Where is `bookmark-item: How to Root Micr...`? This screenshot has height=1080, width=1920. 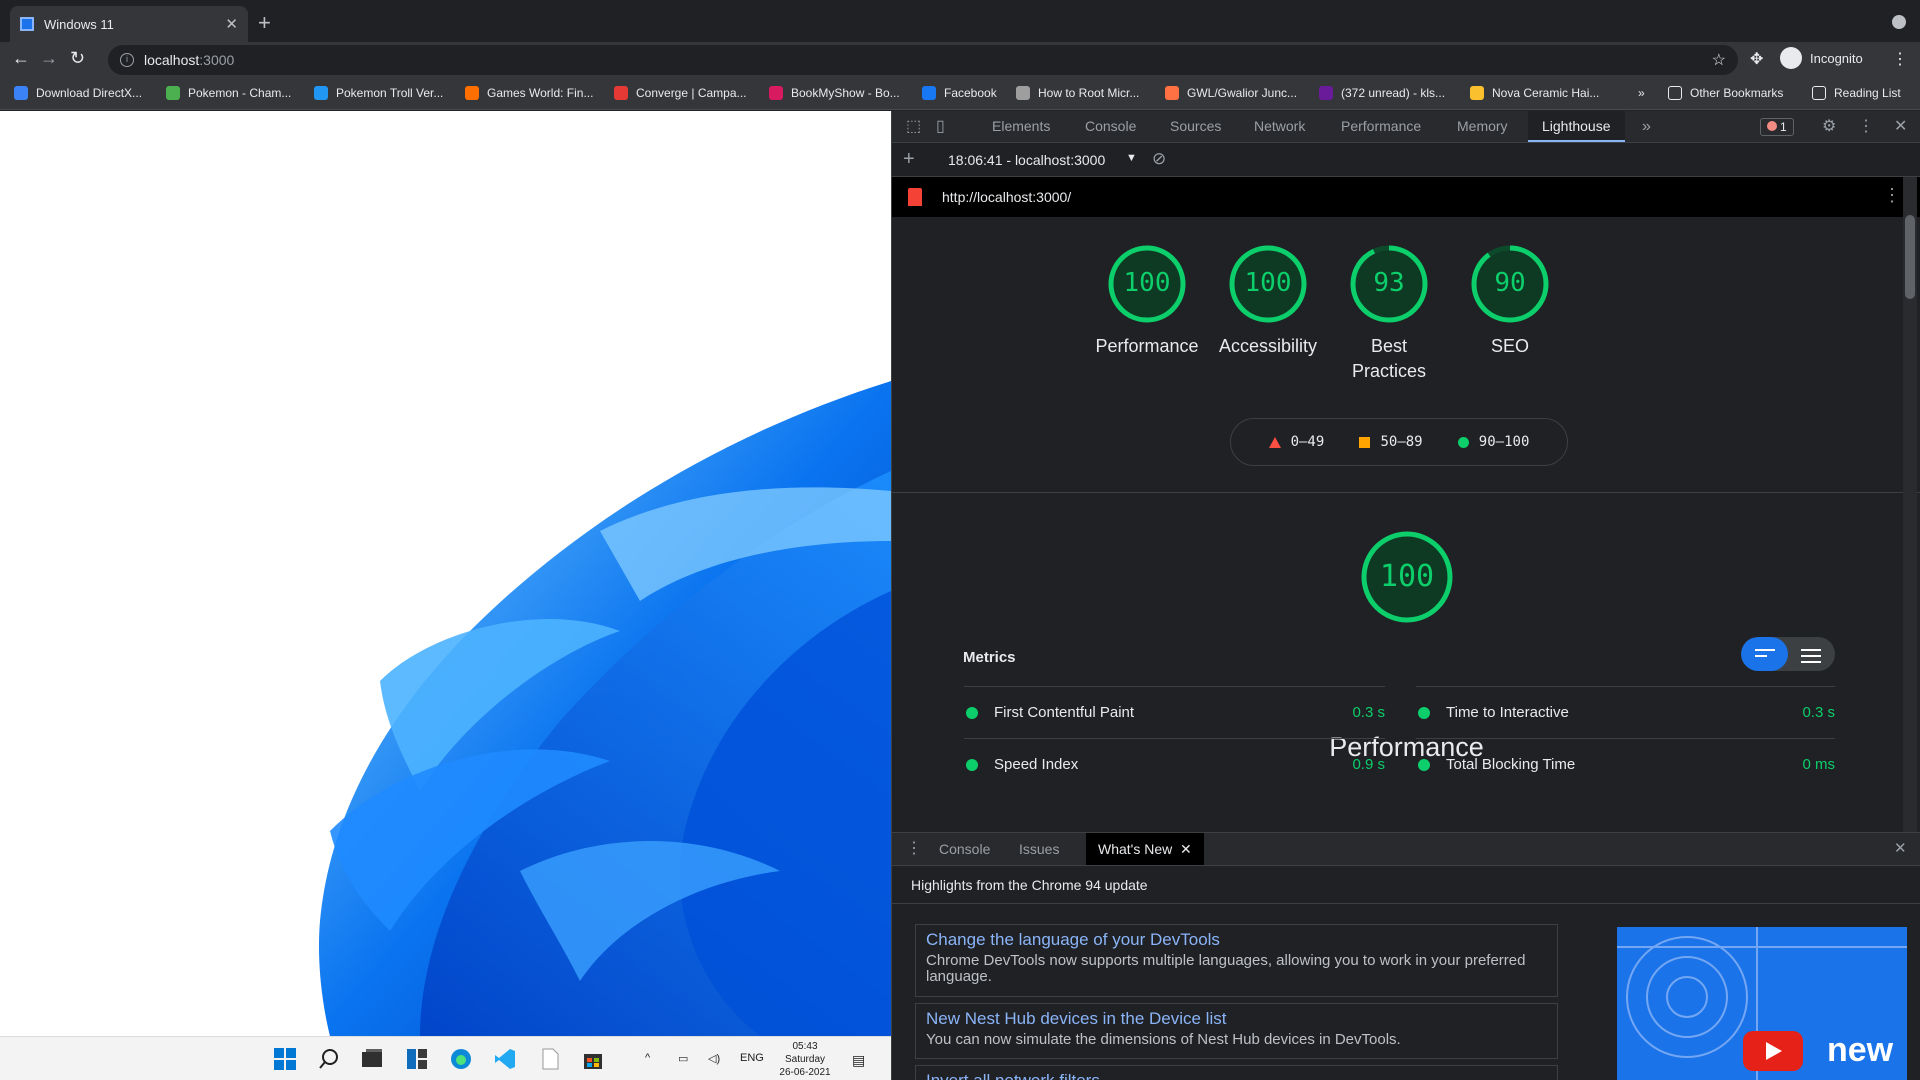 bookmark-item: How to Root Micr... is located at coordinates (1077, 93).